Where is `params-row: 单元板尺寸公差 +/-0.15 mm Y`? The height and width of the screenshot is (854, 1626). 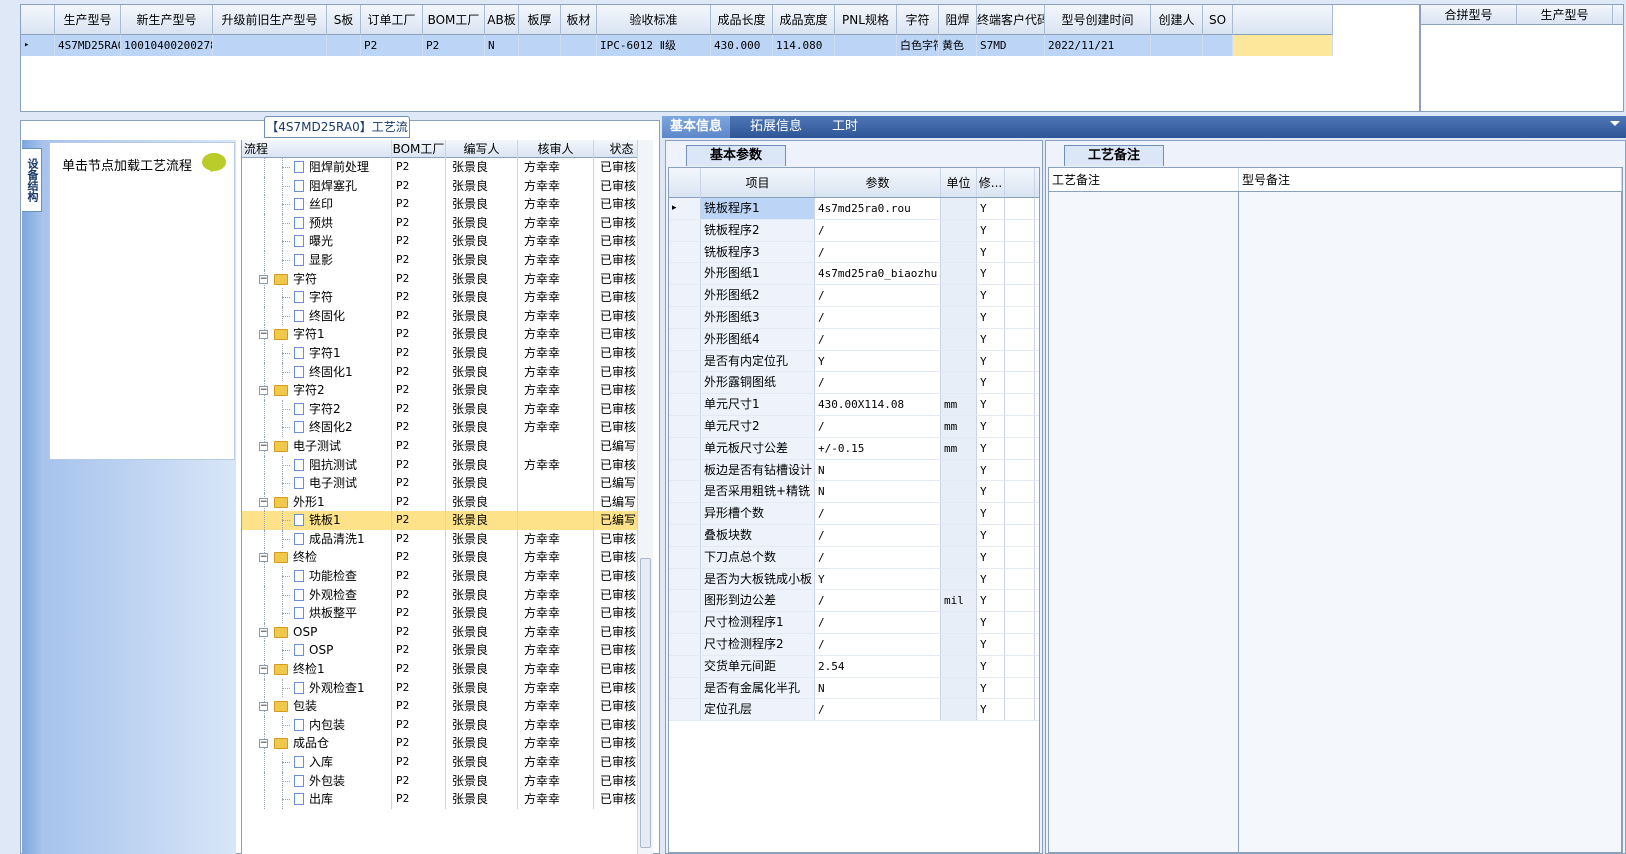 params-row: 单元板尺寸公差 +/-0.15 mm Y is located at coordinates (854, 448).